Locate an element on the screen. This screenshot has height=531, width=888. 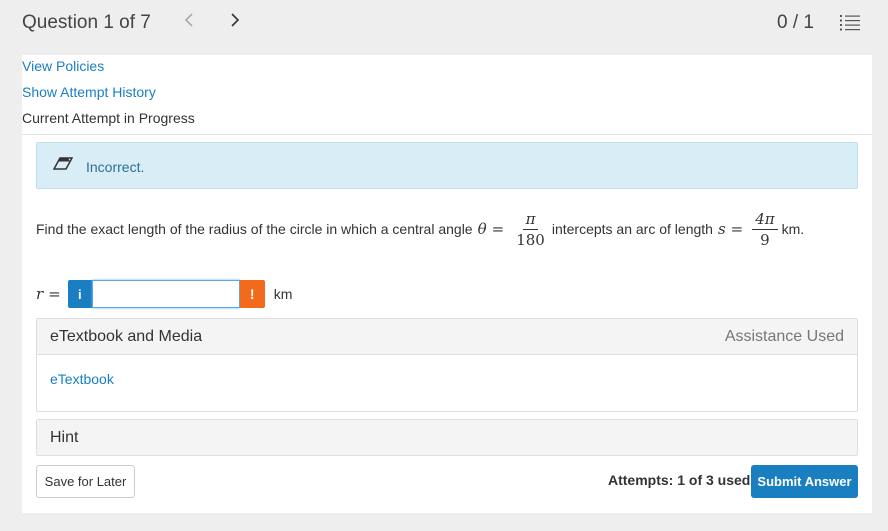
arc-fraction: 4π 9 is located at coordinates (765, 229).